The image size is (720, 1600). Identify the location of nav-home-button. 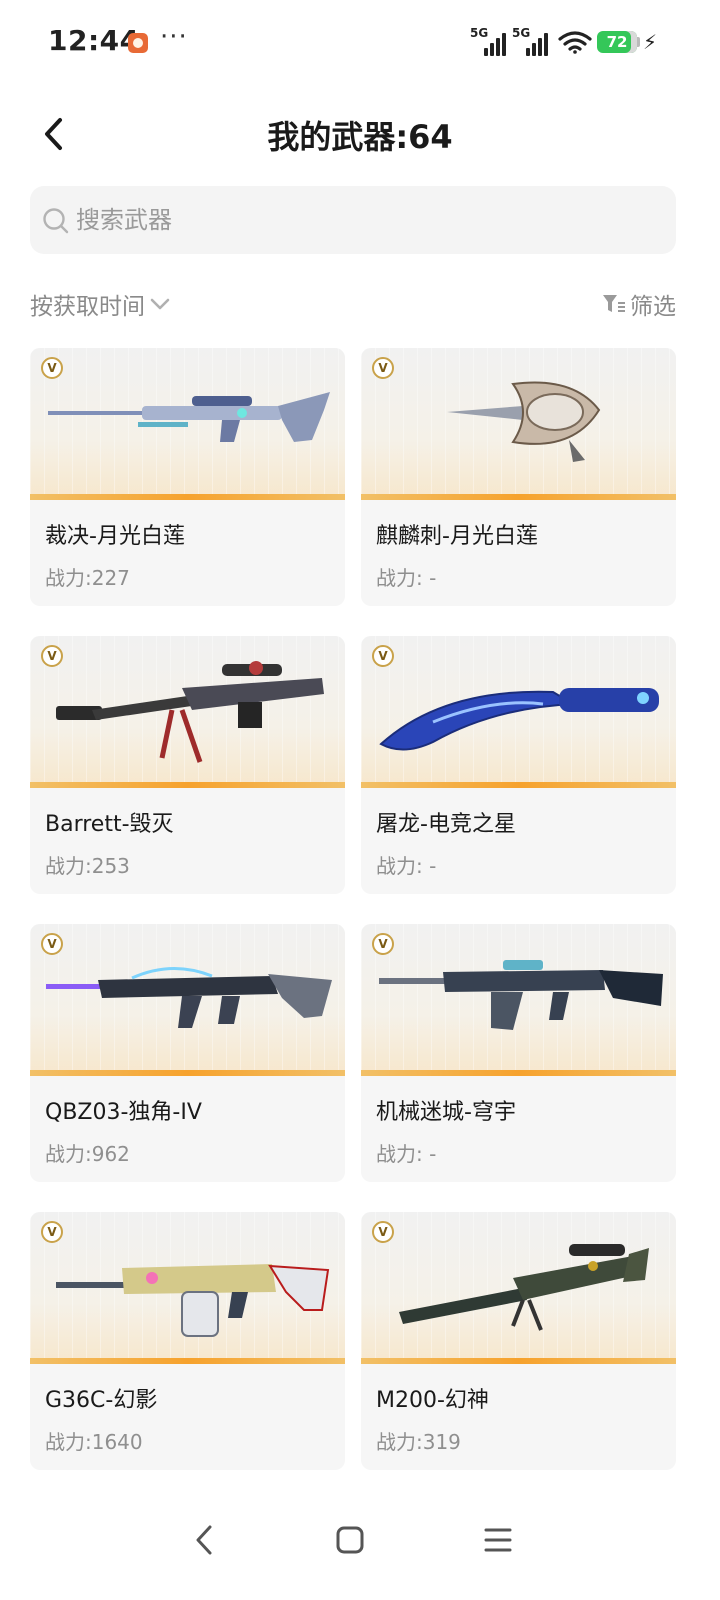
(350, 1540).